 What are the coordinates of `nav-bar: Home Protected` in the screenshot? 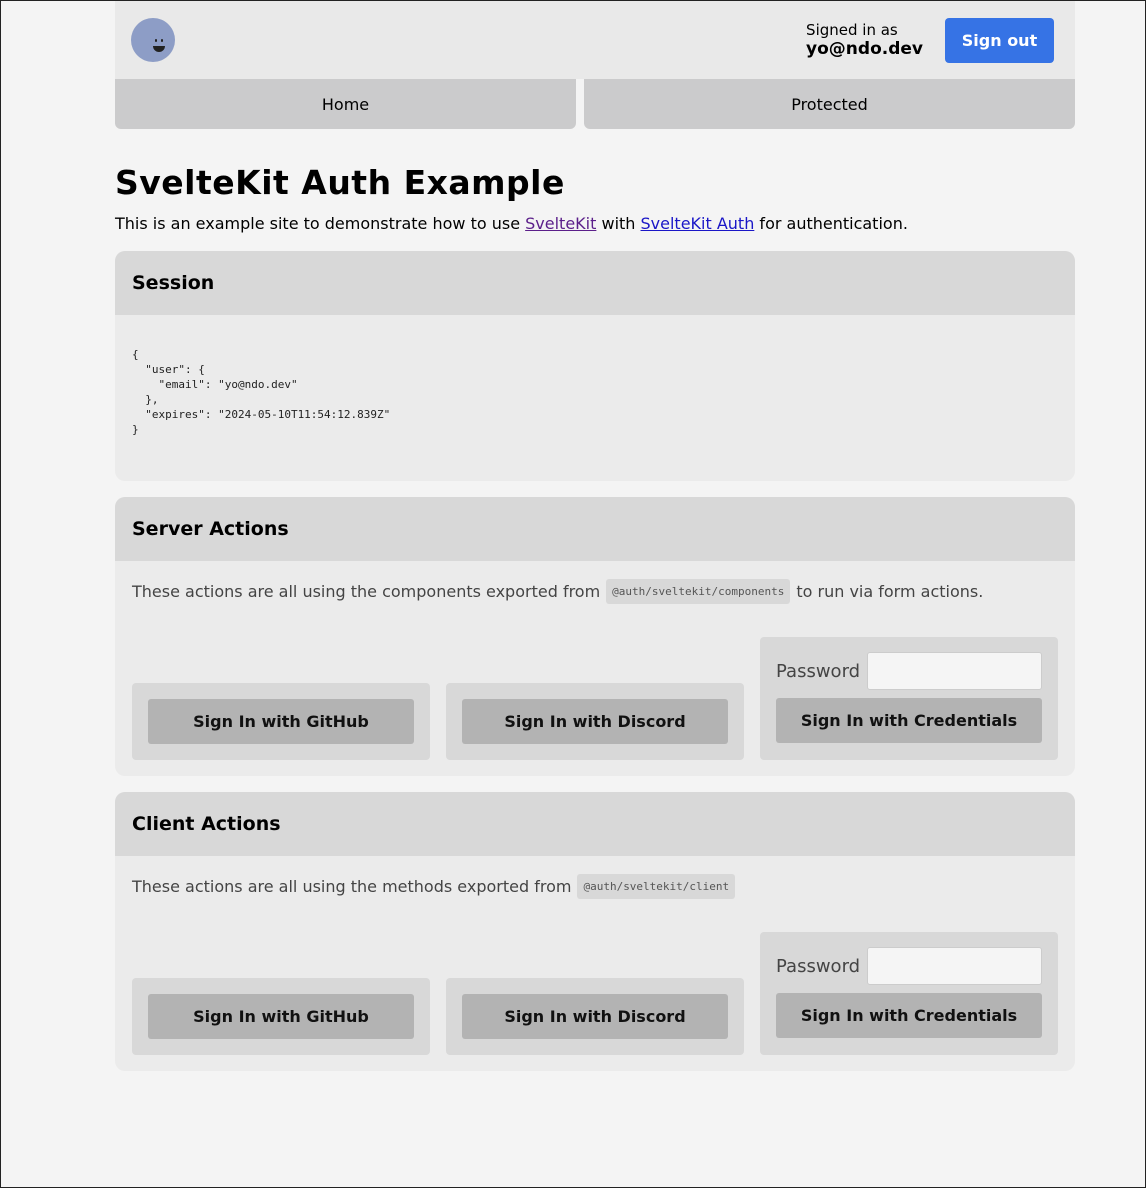 It's located at (595, 104).